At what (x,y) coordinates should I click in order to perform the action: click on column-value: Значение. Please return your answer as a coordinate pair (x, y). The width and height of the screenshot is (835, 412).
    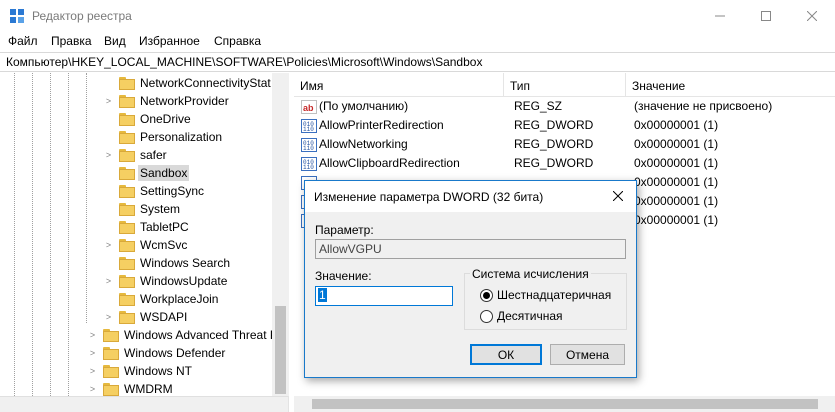
    Looking at the image, I should click on (730, 85).